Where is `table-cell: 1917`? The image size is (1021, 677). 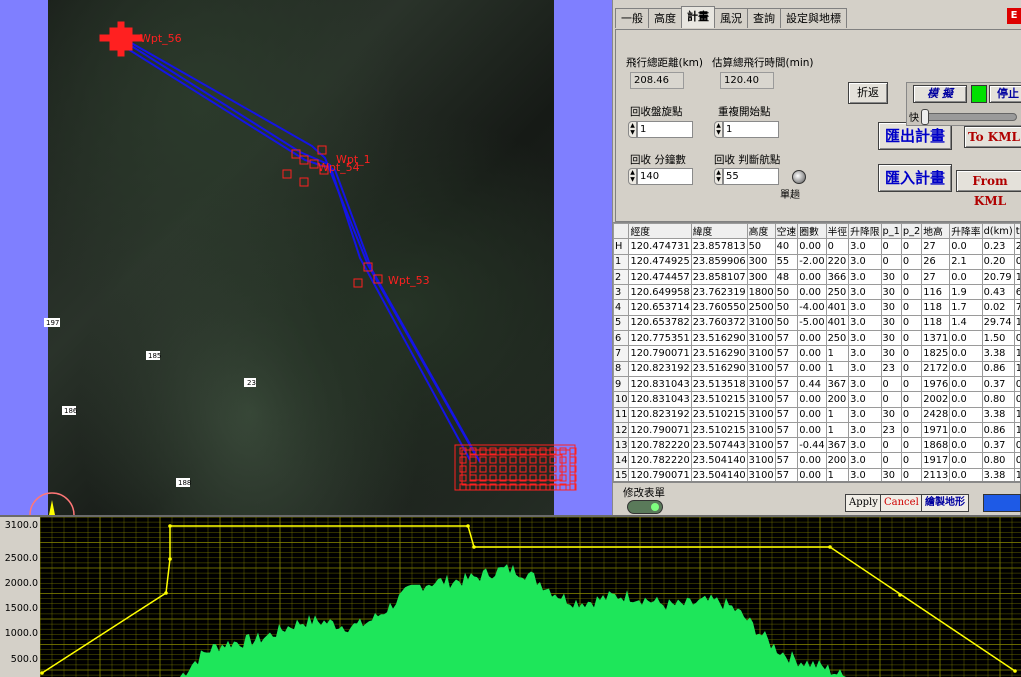 table-cell: 1917 is located at coordinates (936, 460).